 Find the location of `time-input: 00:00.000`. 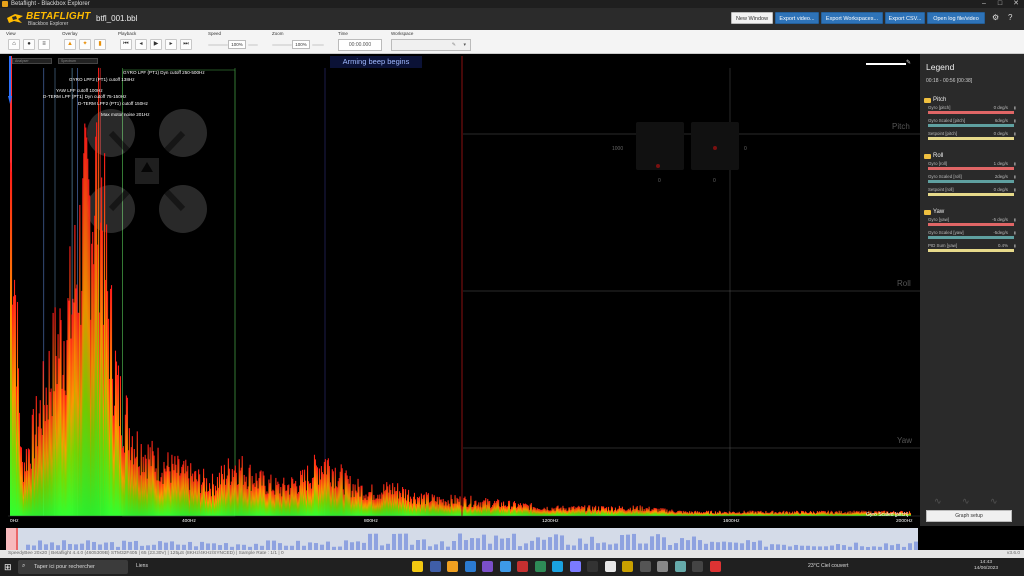

time-input: 00:00.000 is located at coordinates (360, 45).